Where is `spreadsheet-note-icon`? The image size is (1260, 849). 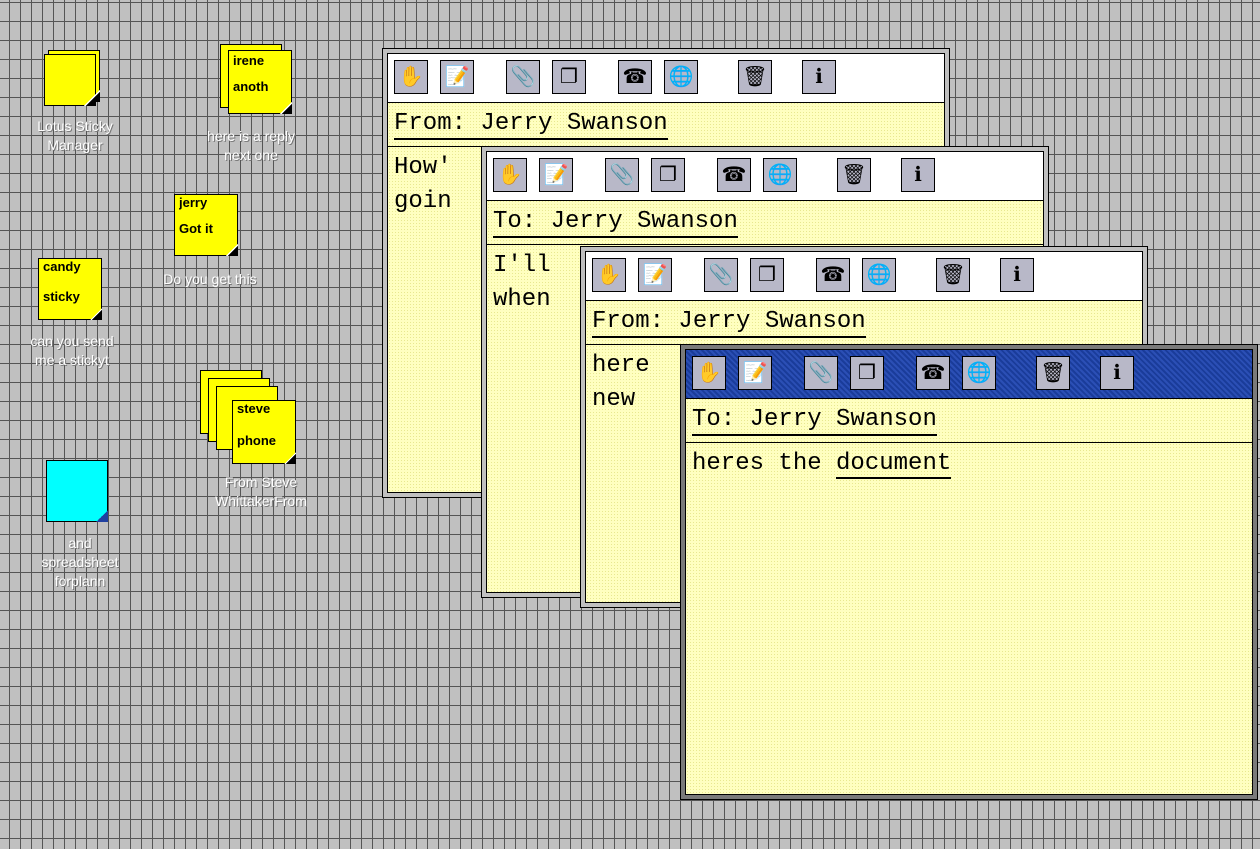
spreadsheet-note-icon is located at coordinates (78, 492).